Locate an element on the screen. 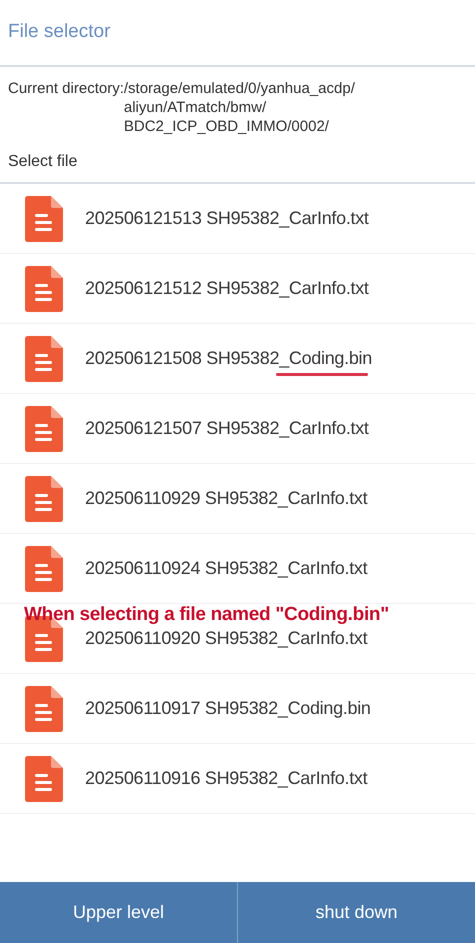  file-item: 202506121513 SH95382_CarInfo.txt is located at coordinates (237, 219).